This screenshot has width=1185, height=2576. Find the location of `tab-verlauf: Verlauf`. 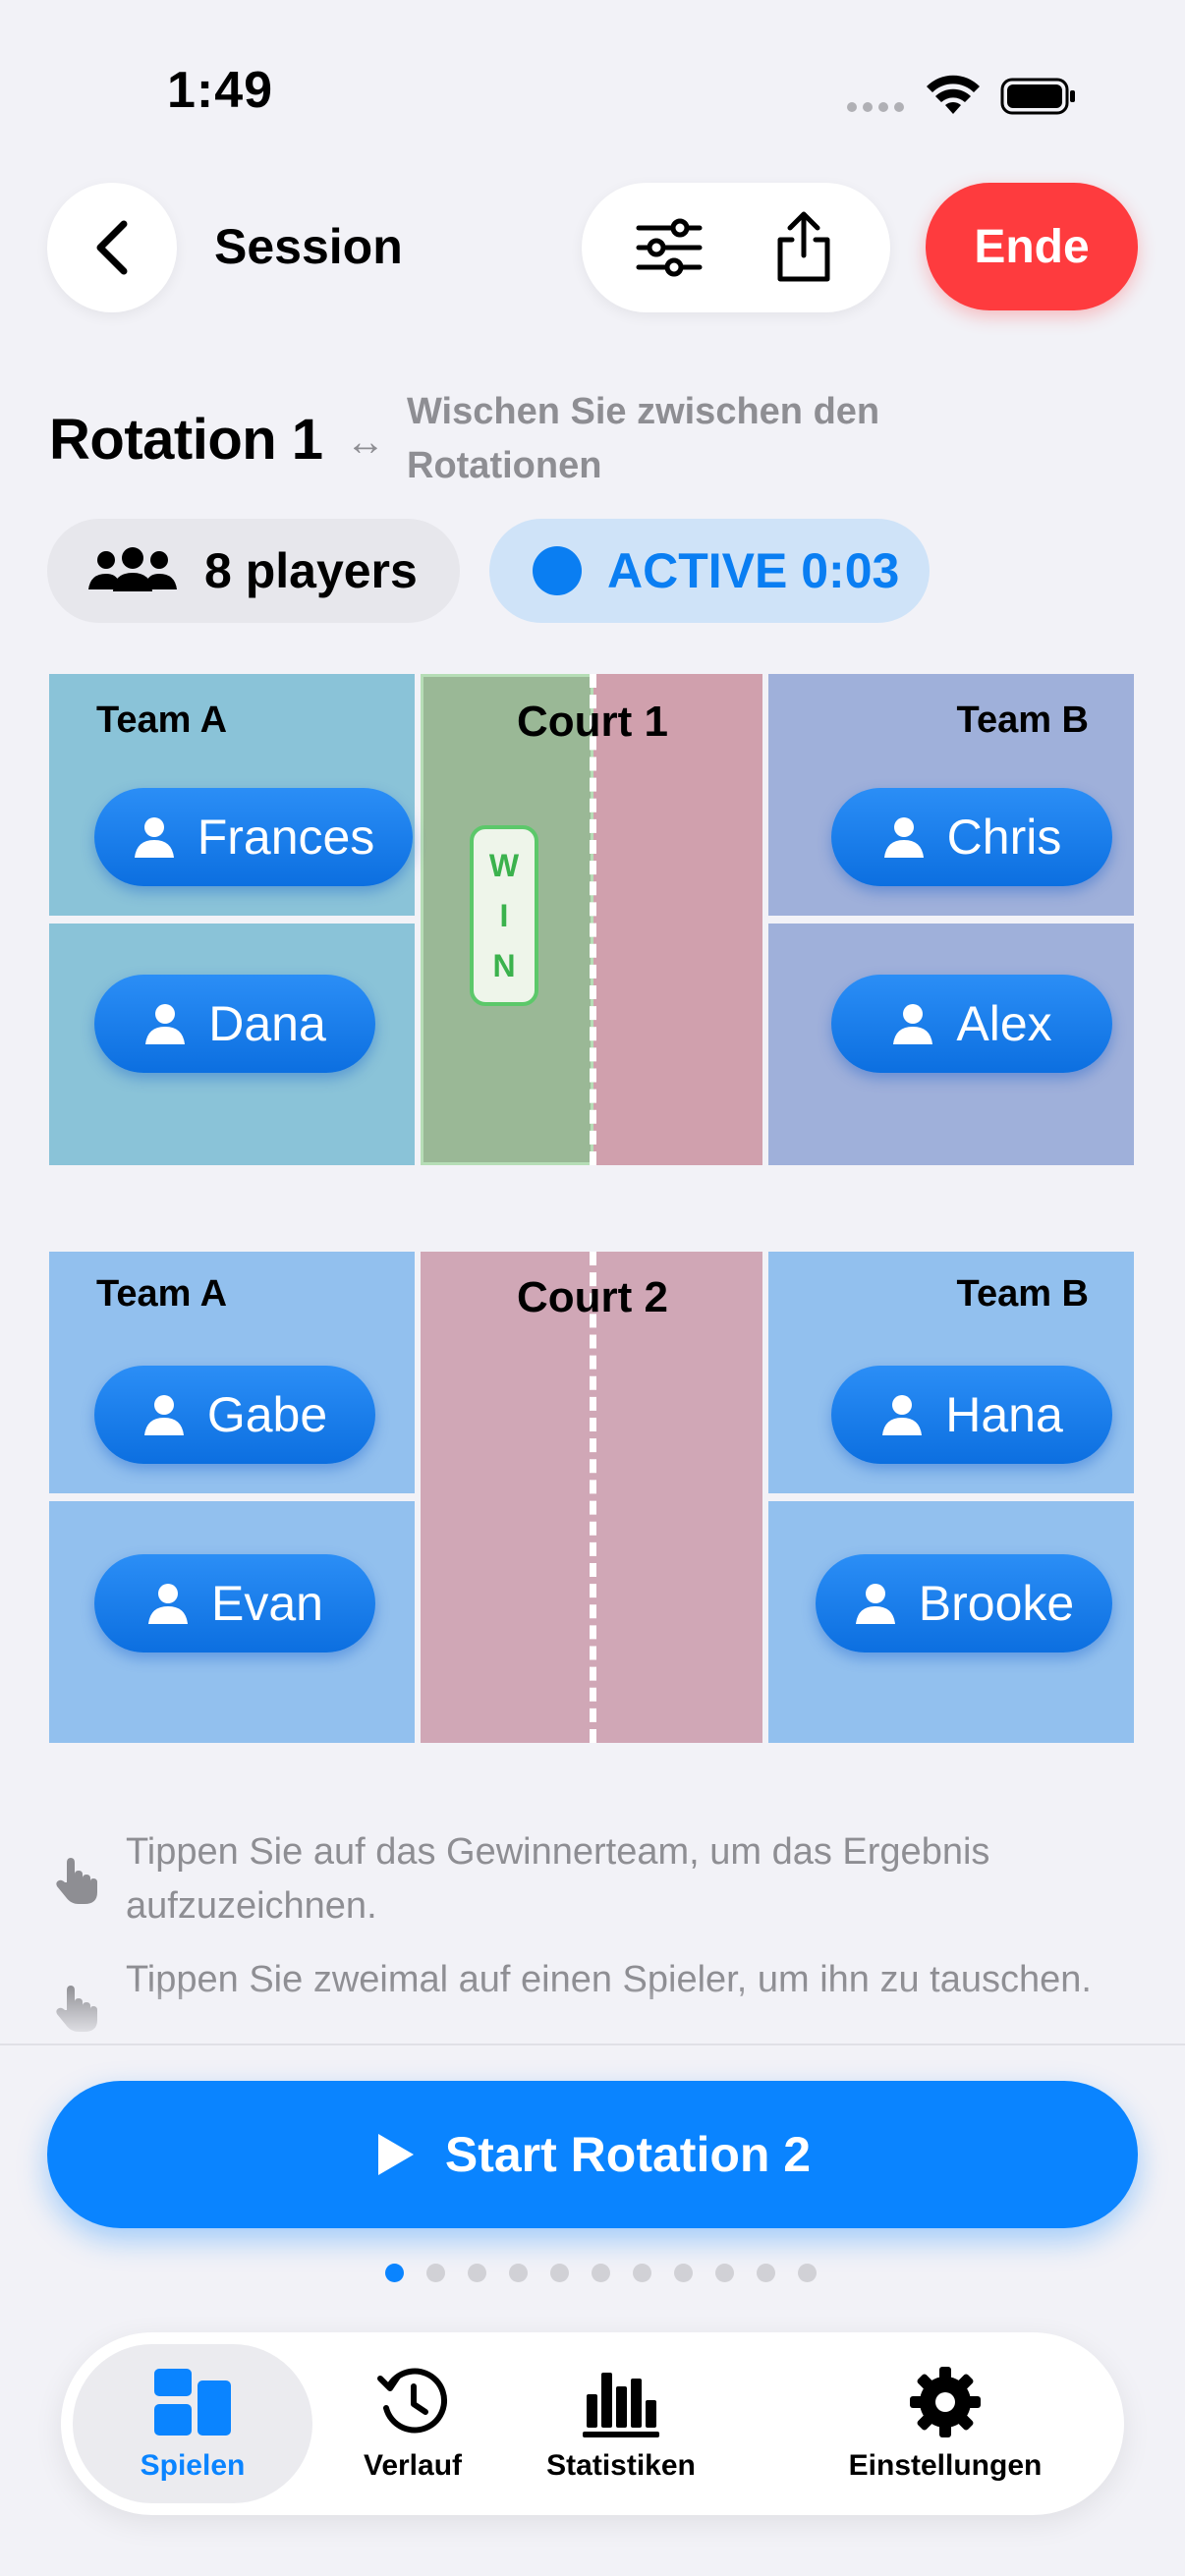

tab-verlauf: Verlauf is located at coordinates (413, 2423).